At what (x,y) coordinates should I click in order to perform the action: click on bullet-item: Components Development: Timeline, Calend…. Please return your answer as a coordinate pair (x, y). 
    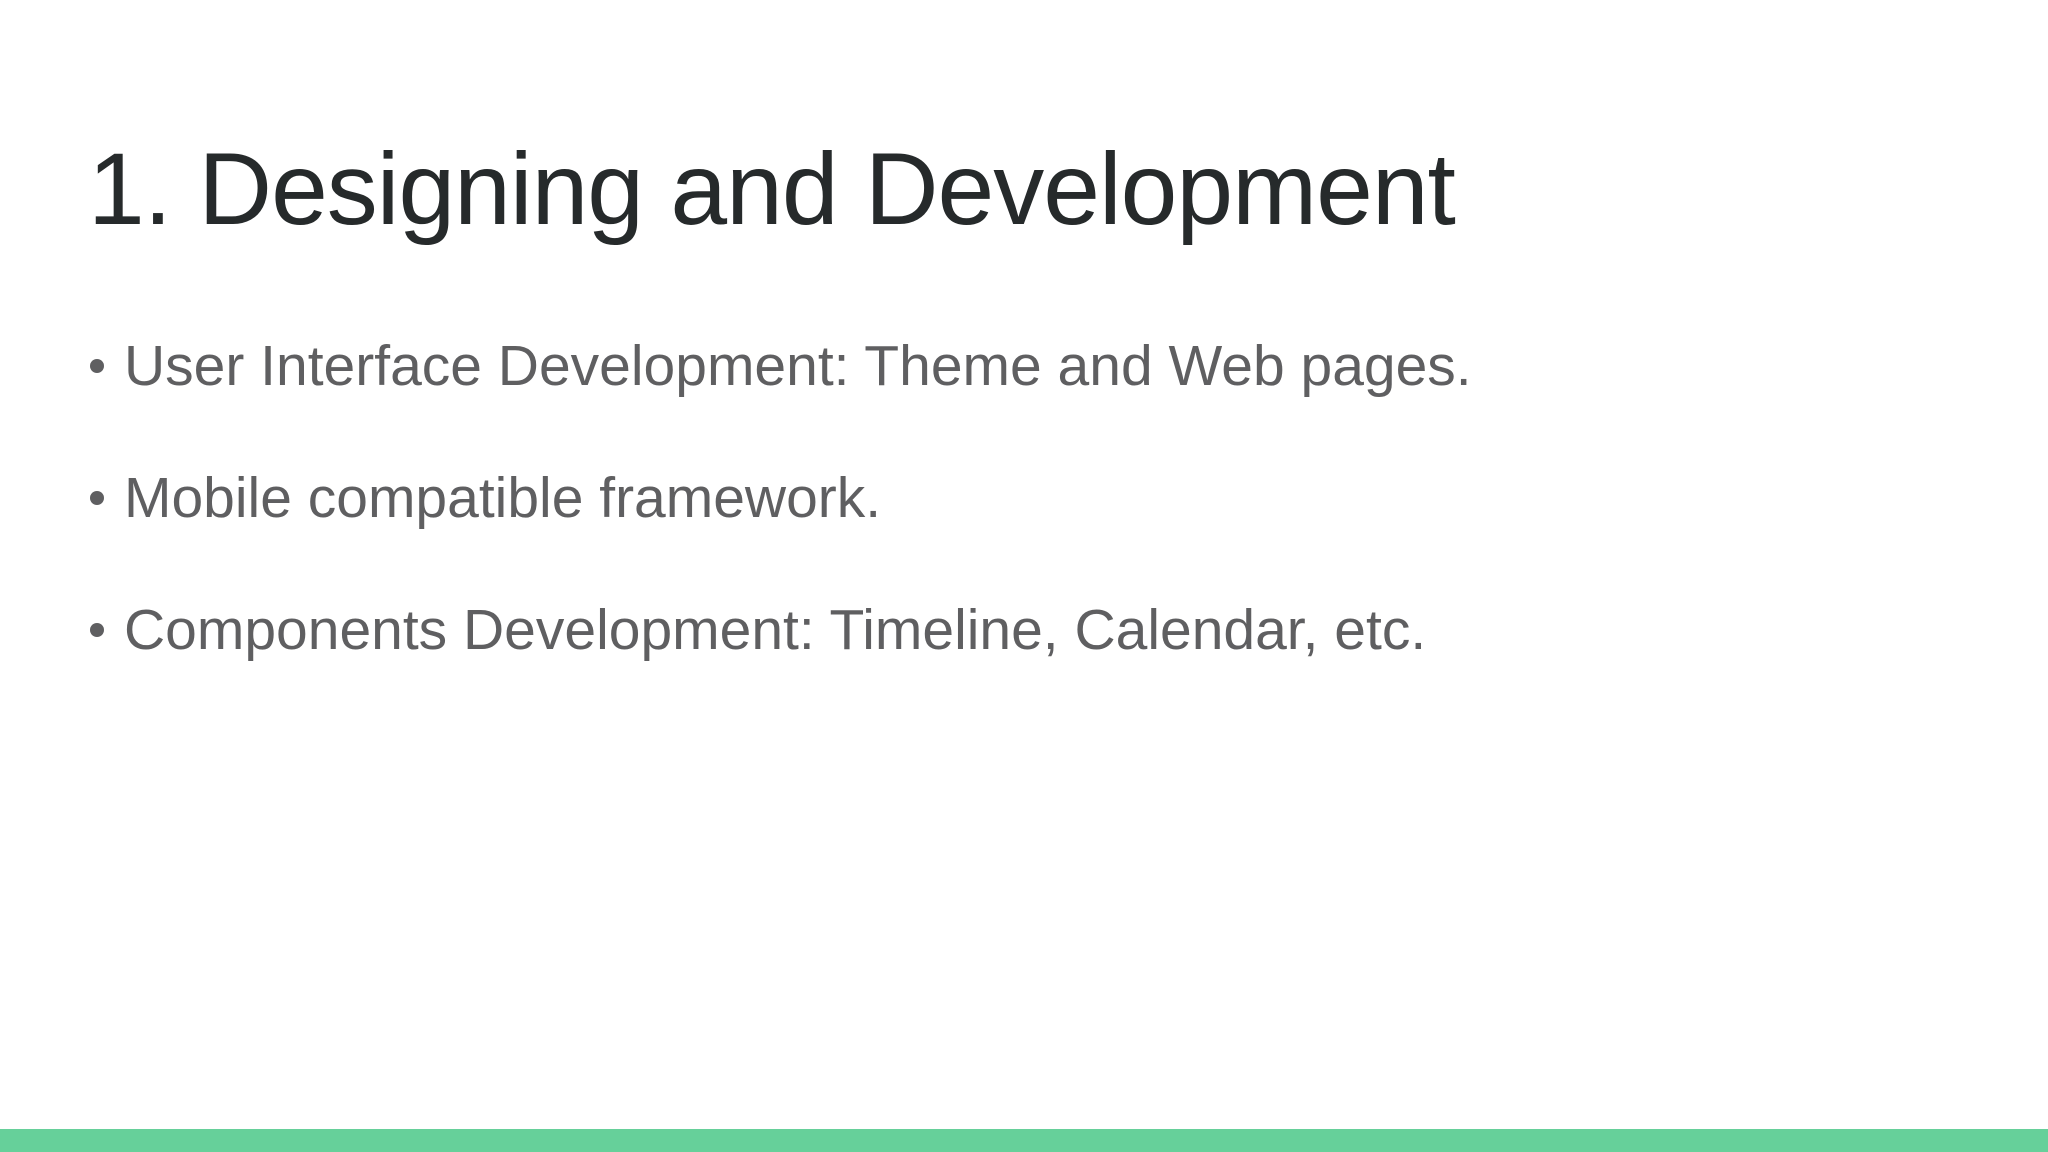
    Looking at the image, I should click on (781, 630).